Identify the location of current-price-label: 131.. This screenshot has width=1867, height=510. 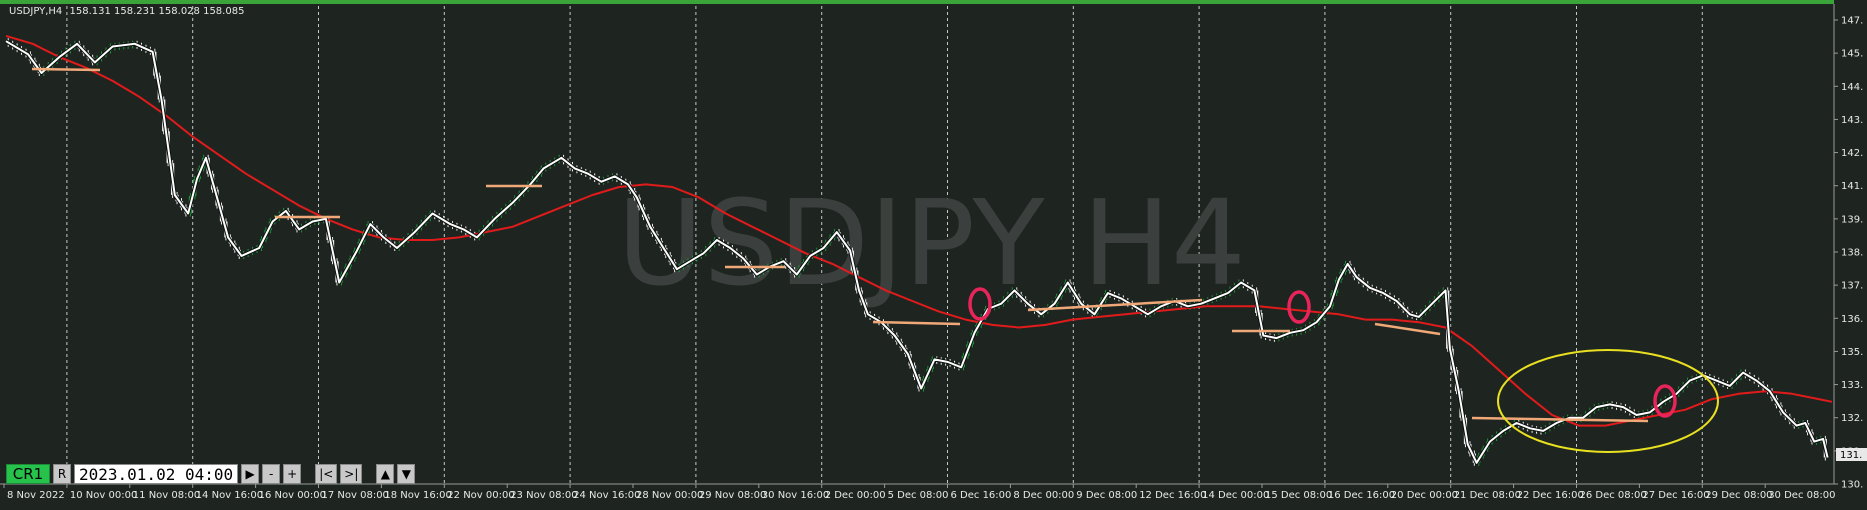
(1851, 455).